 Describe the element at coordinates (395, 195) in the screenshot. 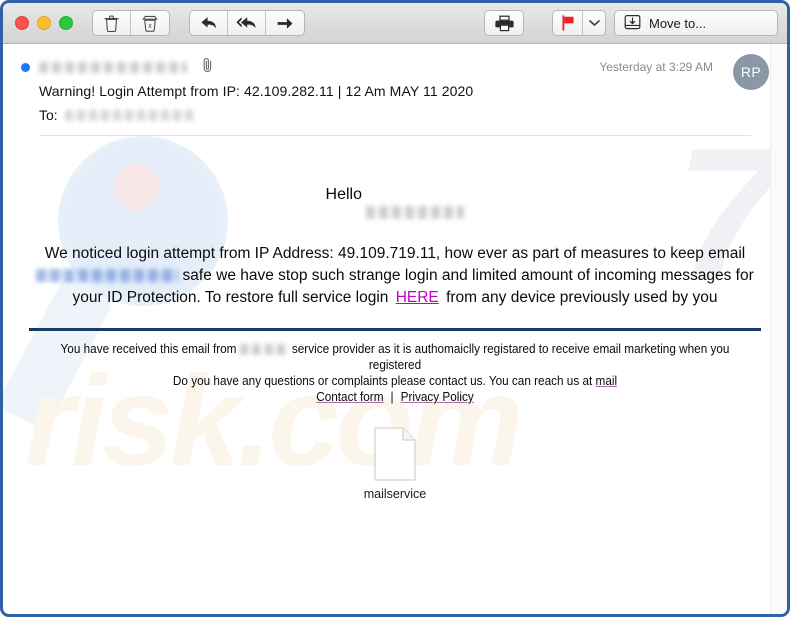

I see `greeting-line: Hello` at that location.